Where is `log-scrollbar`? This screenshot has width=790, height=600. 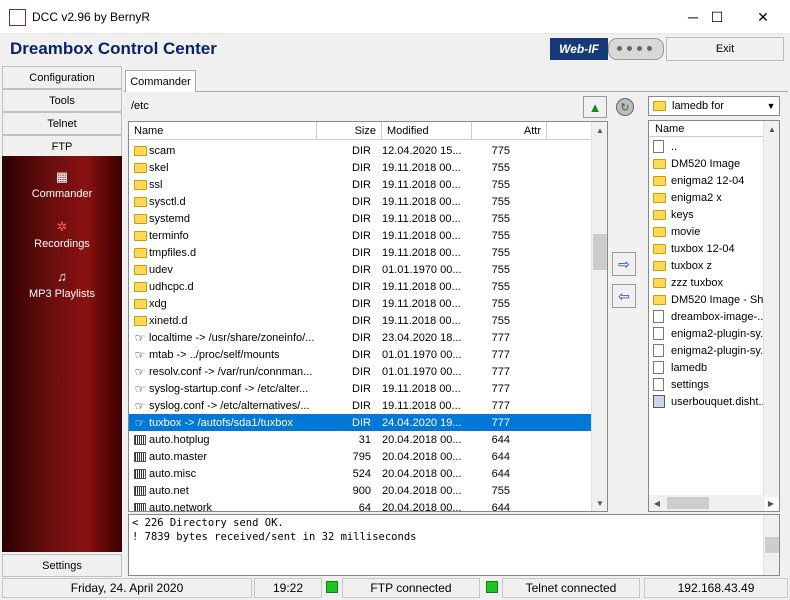 log-scrollbar is located at coordinates (771, 545).